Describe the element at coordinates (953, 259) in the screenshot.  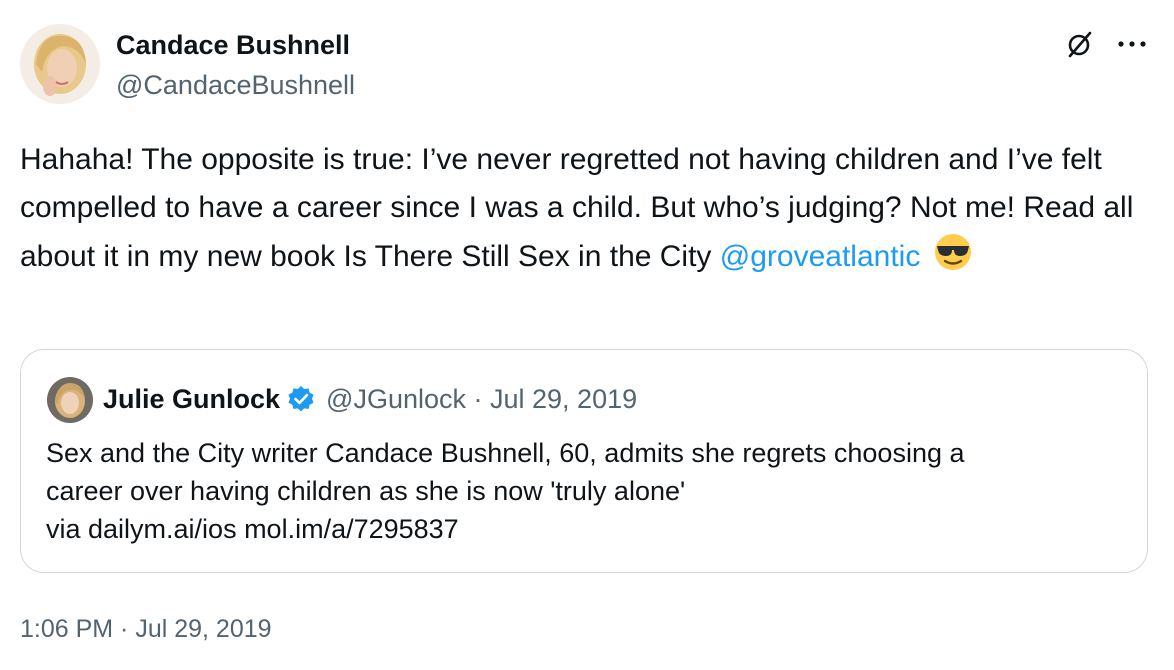
I see `sunglasses-emoji-icon` at that location.